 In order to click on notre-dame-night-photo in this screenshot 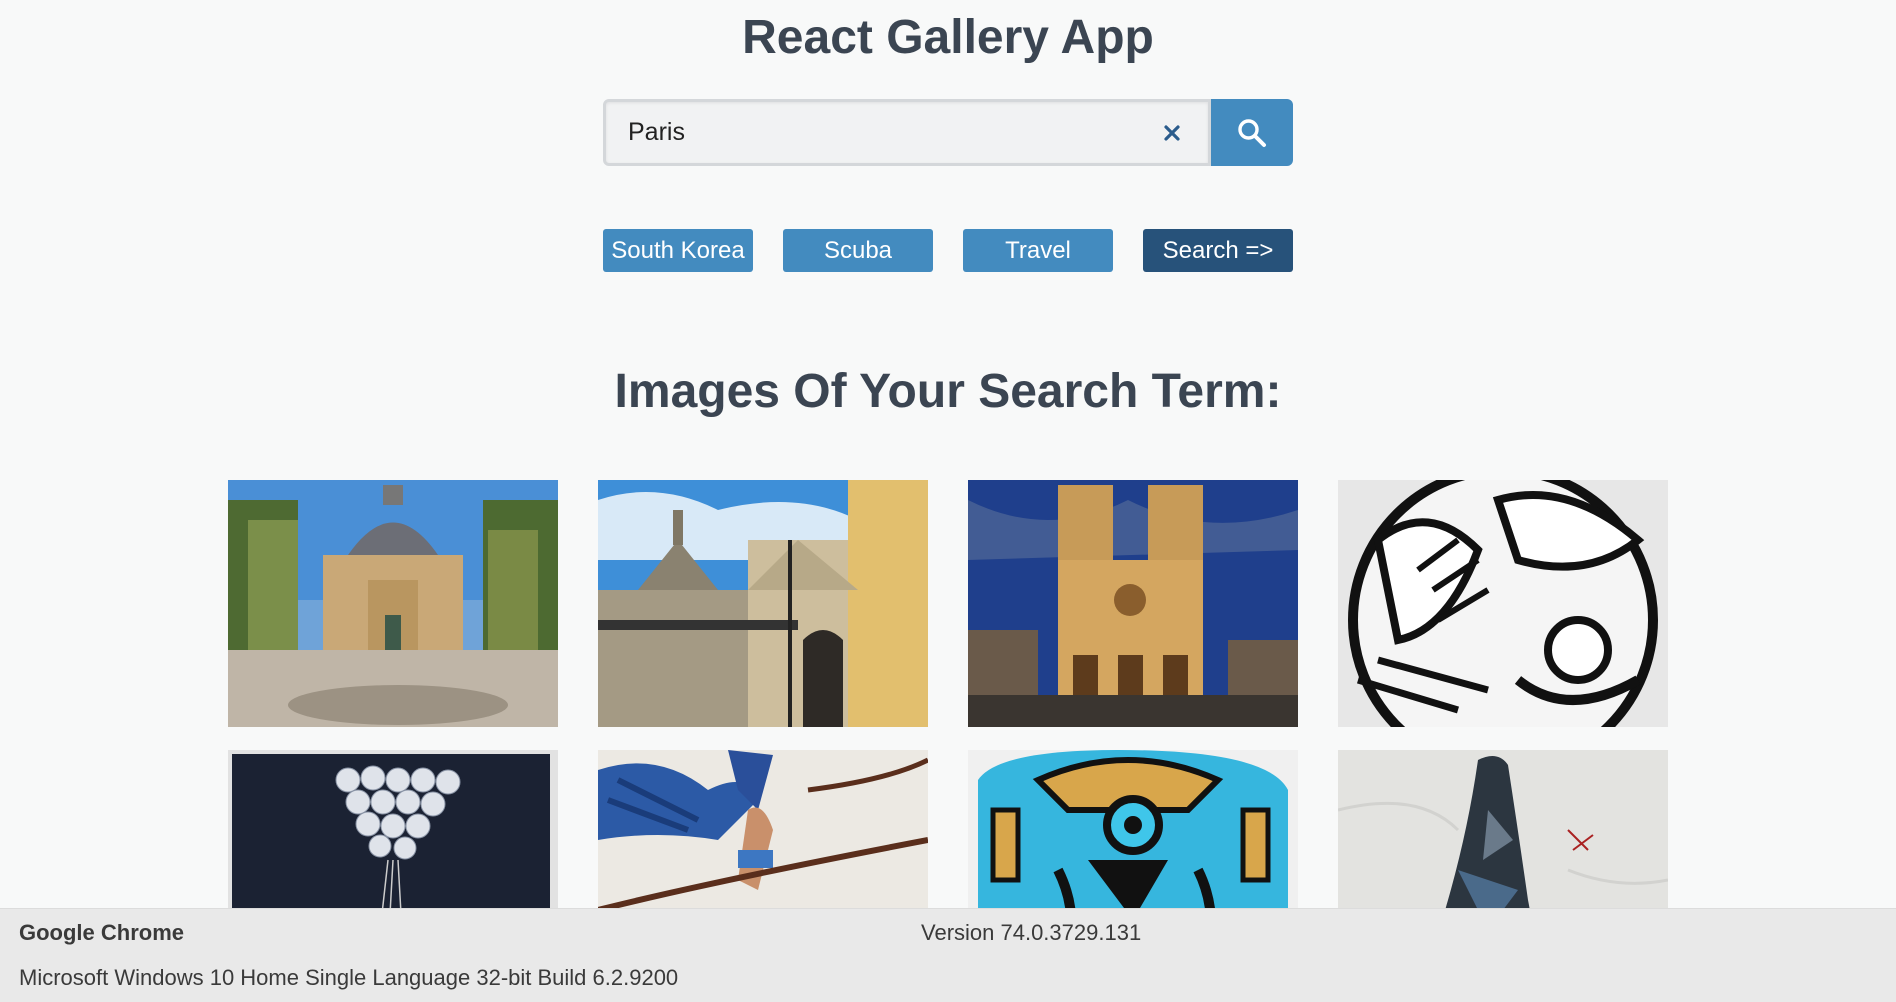, I will do `click(1133, 603)`.